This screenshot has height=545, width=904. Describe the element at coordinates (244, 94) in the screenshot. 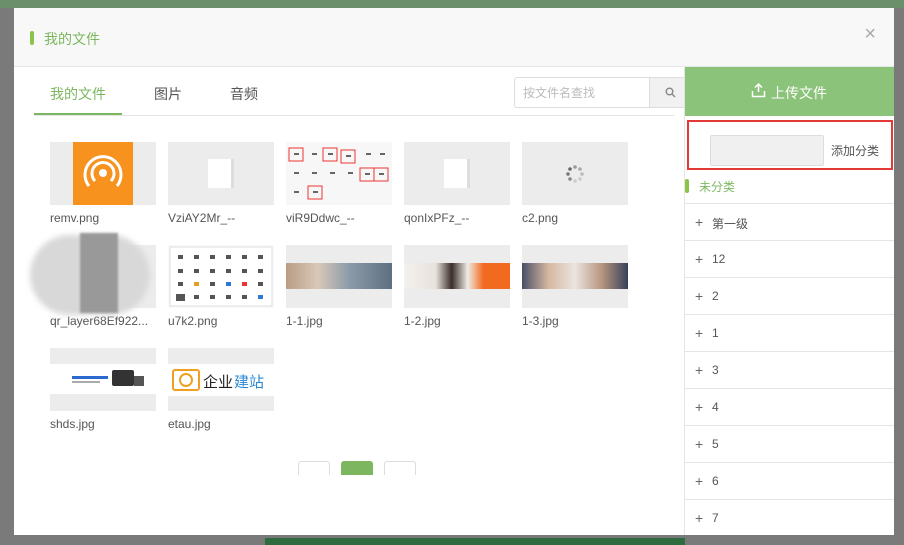

I see `tab-audio: 音频` at that location.